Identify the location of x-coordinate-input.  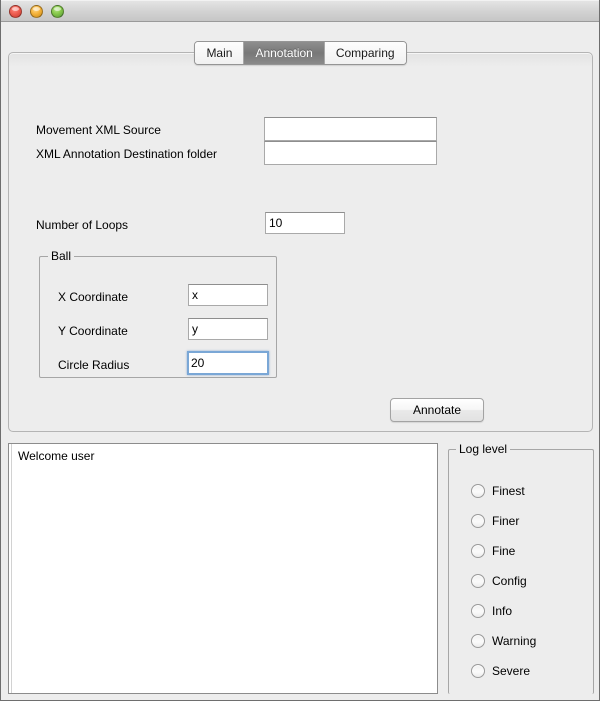
(228, 295).